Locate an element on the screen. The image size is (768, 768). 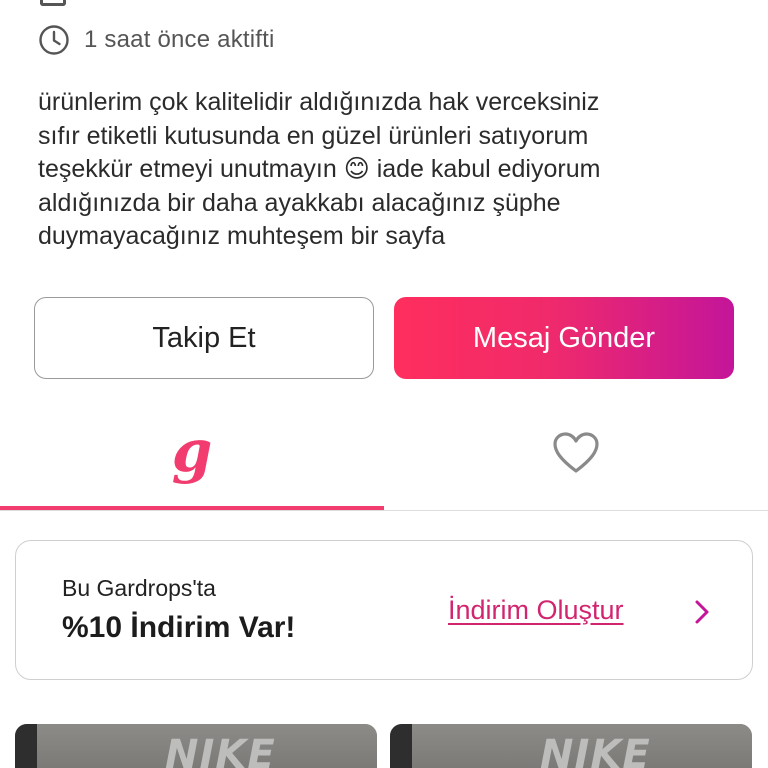
clock-icon is located at coordinates (54, 40).